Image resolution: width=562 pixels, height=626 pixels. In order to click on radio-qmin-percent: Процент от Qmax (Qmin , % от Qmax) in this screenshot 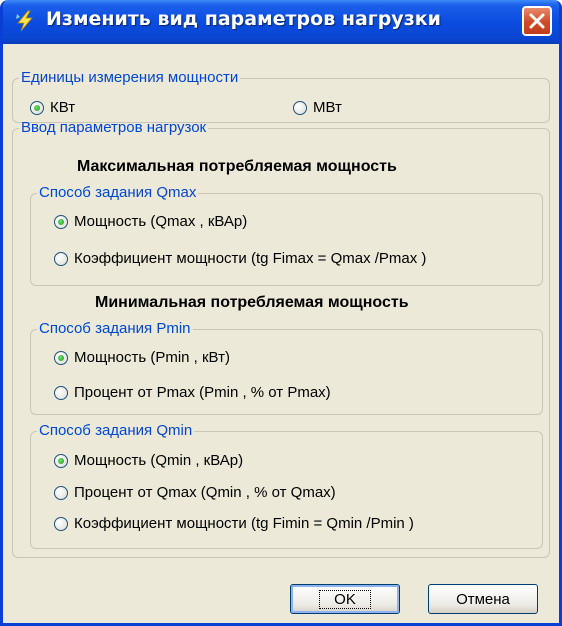, I will do `click(195, 492)`.